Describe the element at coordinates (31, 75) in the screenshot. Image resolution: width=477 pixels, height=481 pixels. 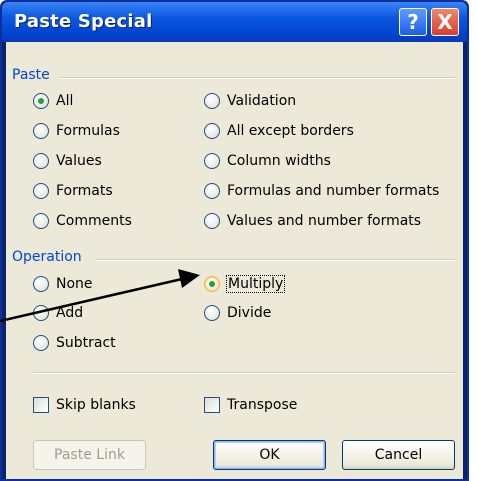
I see `paste-group-label: Paste` at that location.